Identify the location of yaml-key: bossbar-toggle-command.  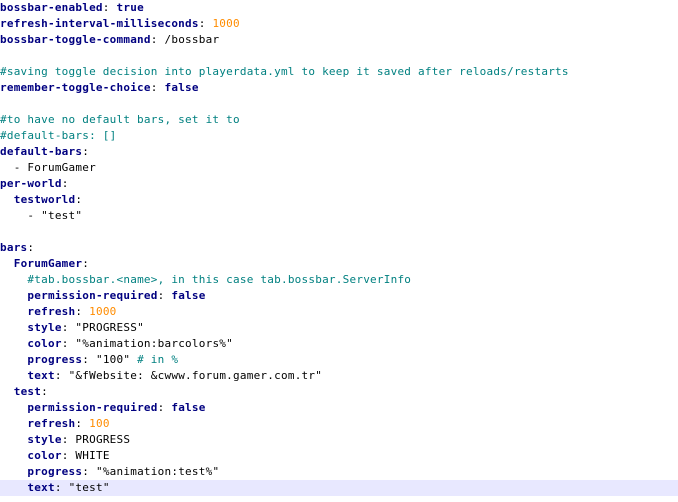
(75, 39).